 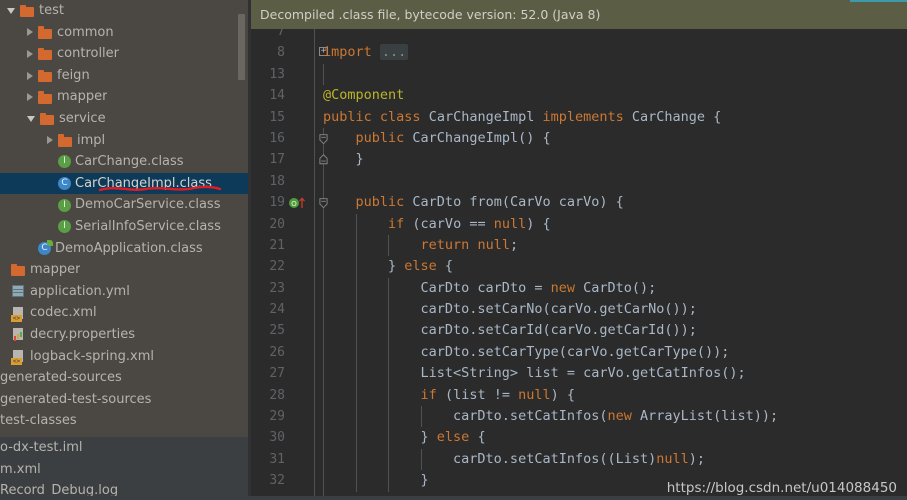 What do you see at coordinates (579, 438) in the screenshot?
I see `code-line: 30 } else {` at bounding box center [579, 438].